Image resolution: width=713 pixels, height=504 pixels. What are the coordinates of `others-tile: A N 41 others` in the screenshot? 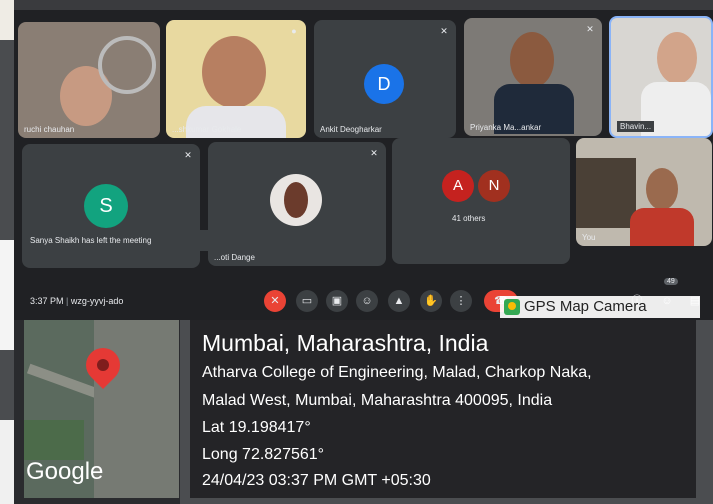 It's located at (481, 201).